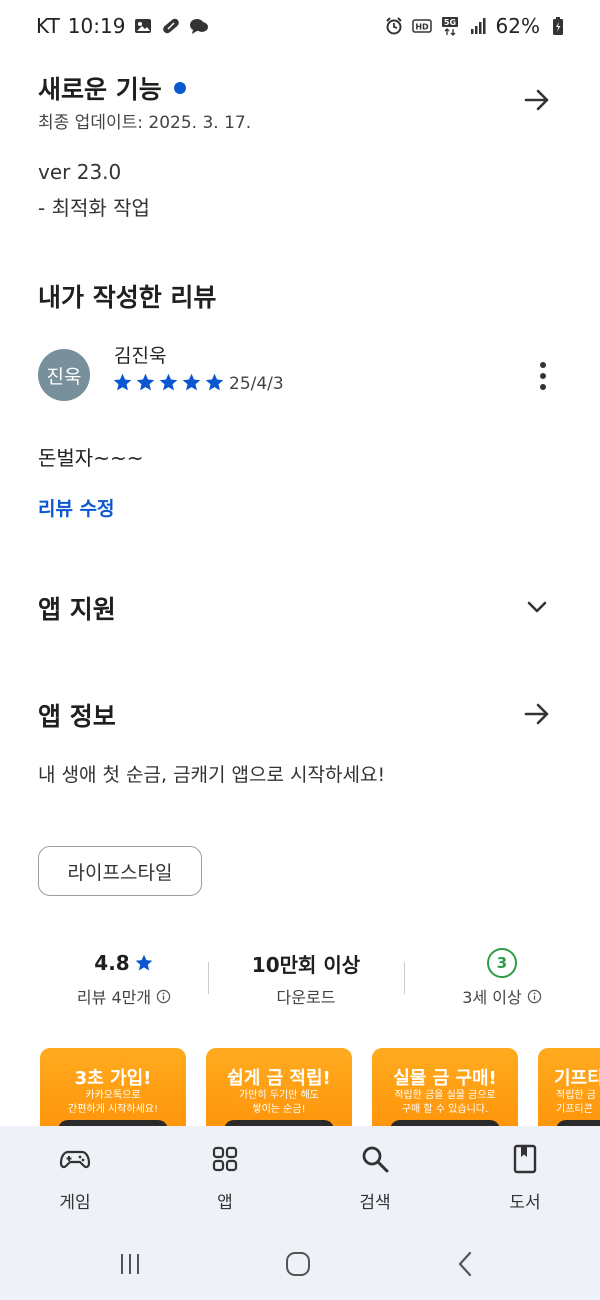 The height and width of the screenshot is (1300, 600). What do you see at coordinates (492, 997) in the screenshot?
I see `age-rating-label: 3세 이상` at bounding box center [492, 997].